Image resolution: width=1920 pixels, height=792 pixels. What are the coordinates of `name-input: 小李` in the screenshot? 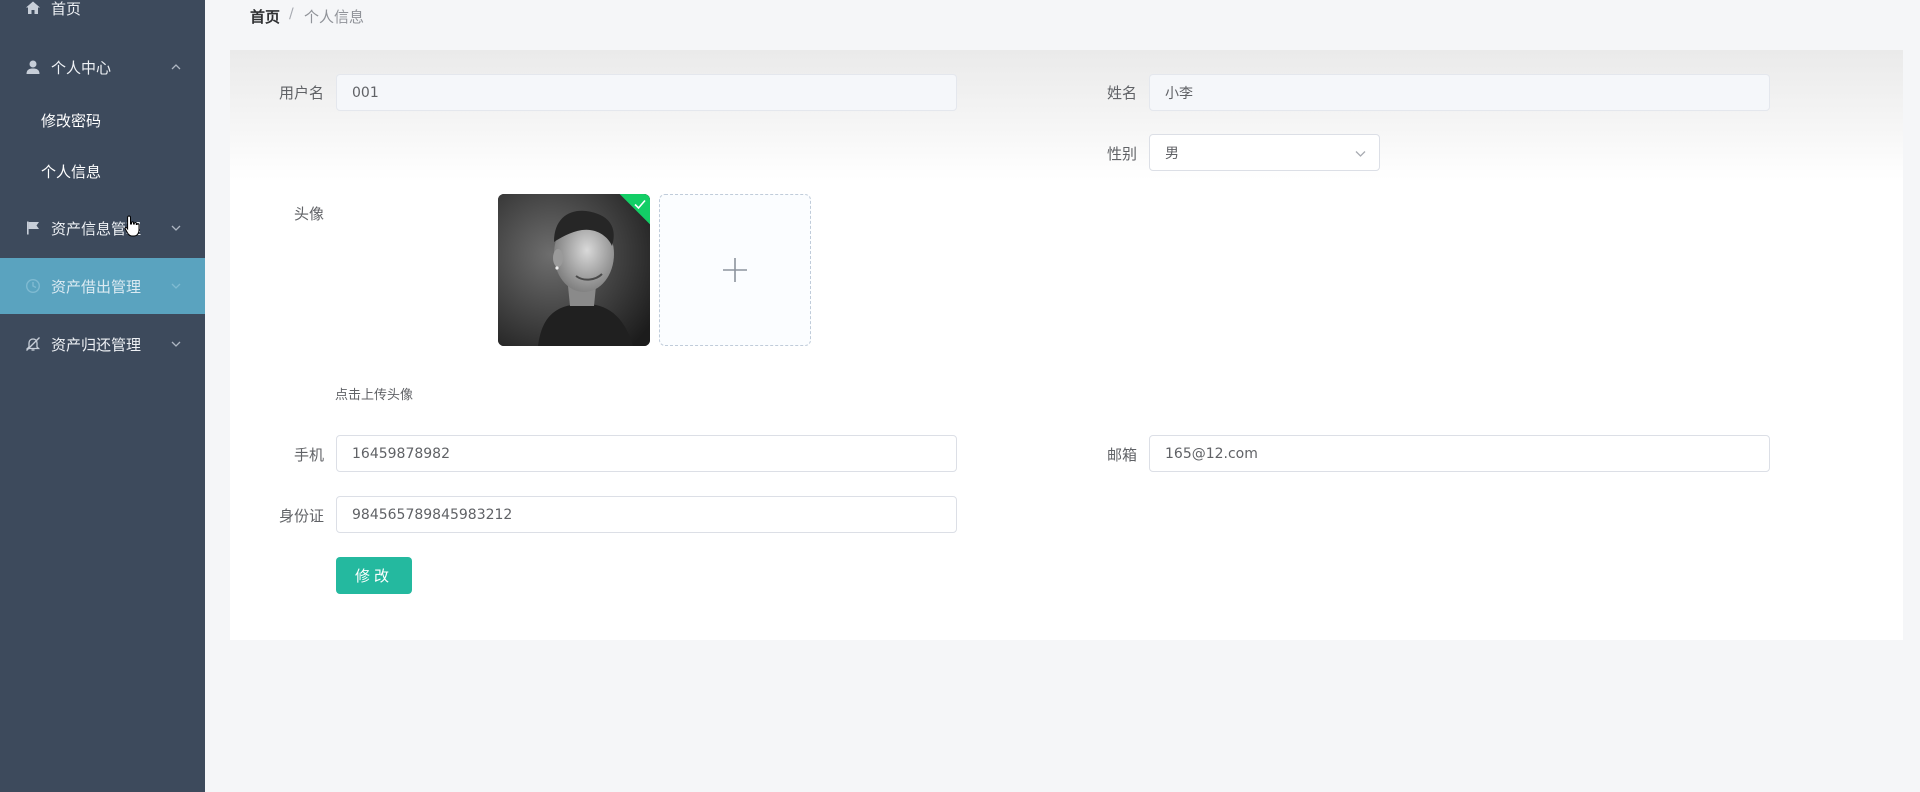 It's located at (1459, 92).